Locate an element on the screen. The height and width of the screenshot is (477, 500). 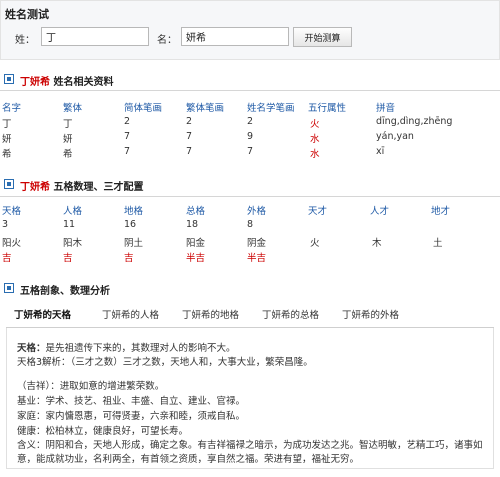
surname-input is located at coordinates (95, 36).